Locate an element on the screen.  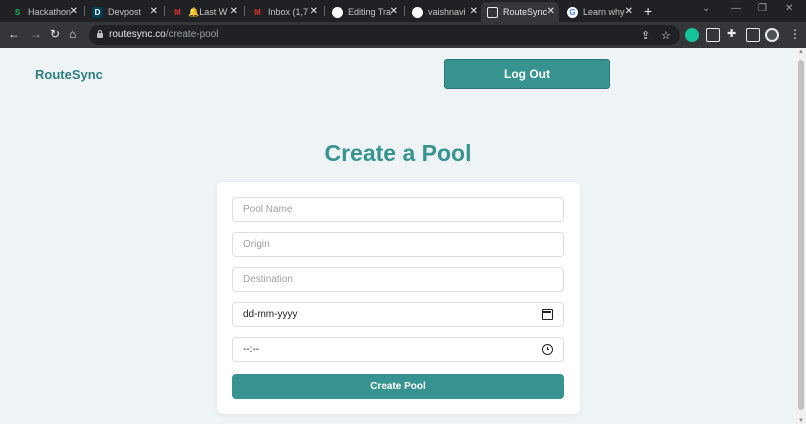
s-logo-icon: S is located at coordinates (17, 12).